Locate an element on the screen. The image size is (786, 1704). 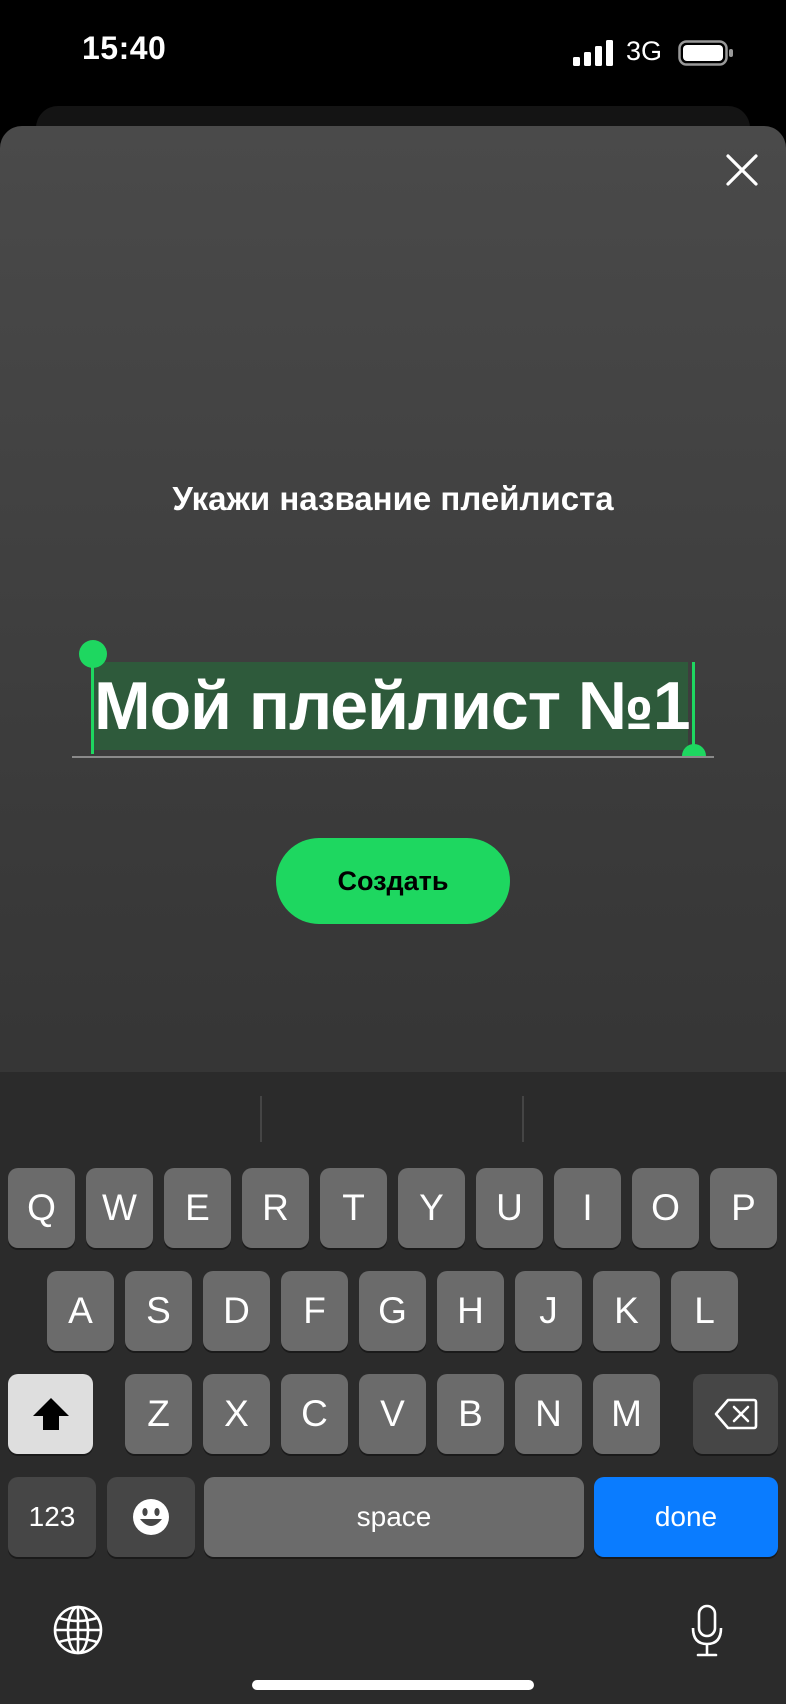
key-q: Q is located at coordinates (41, 1208).